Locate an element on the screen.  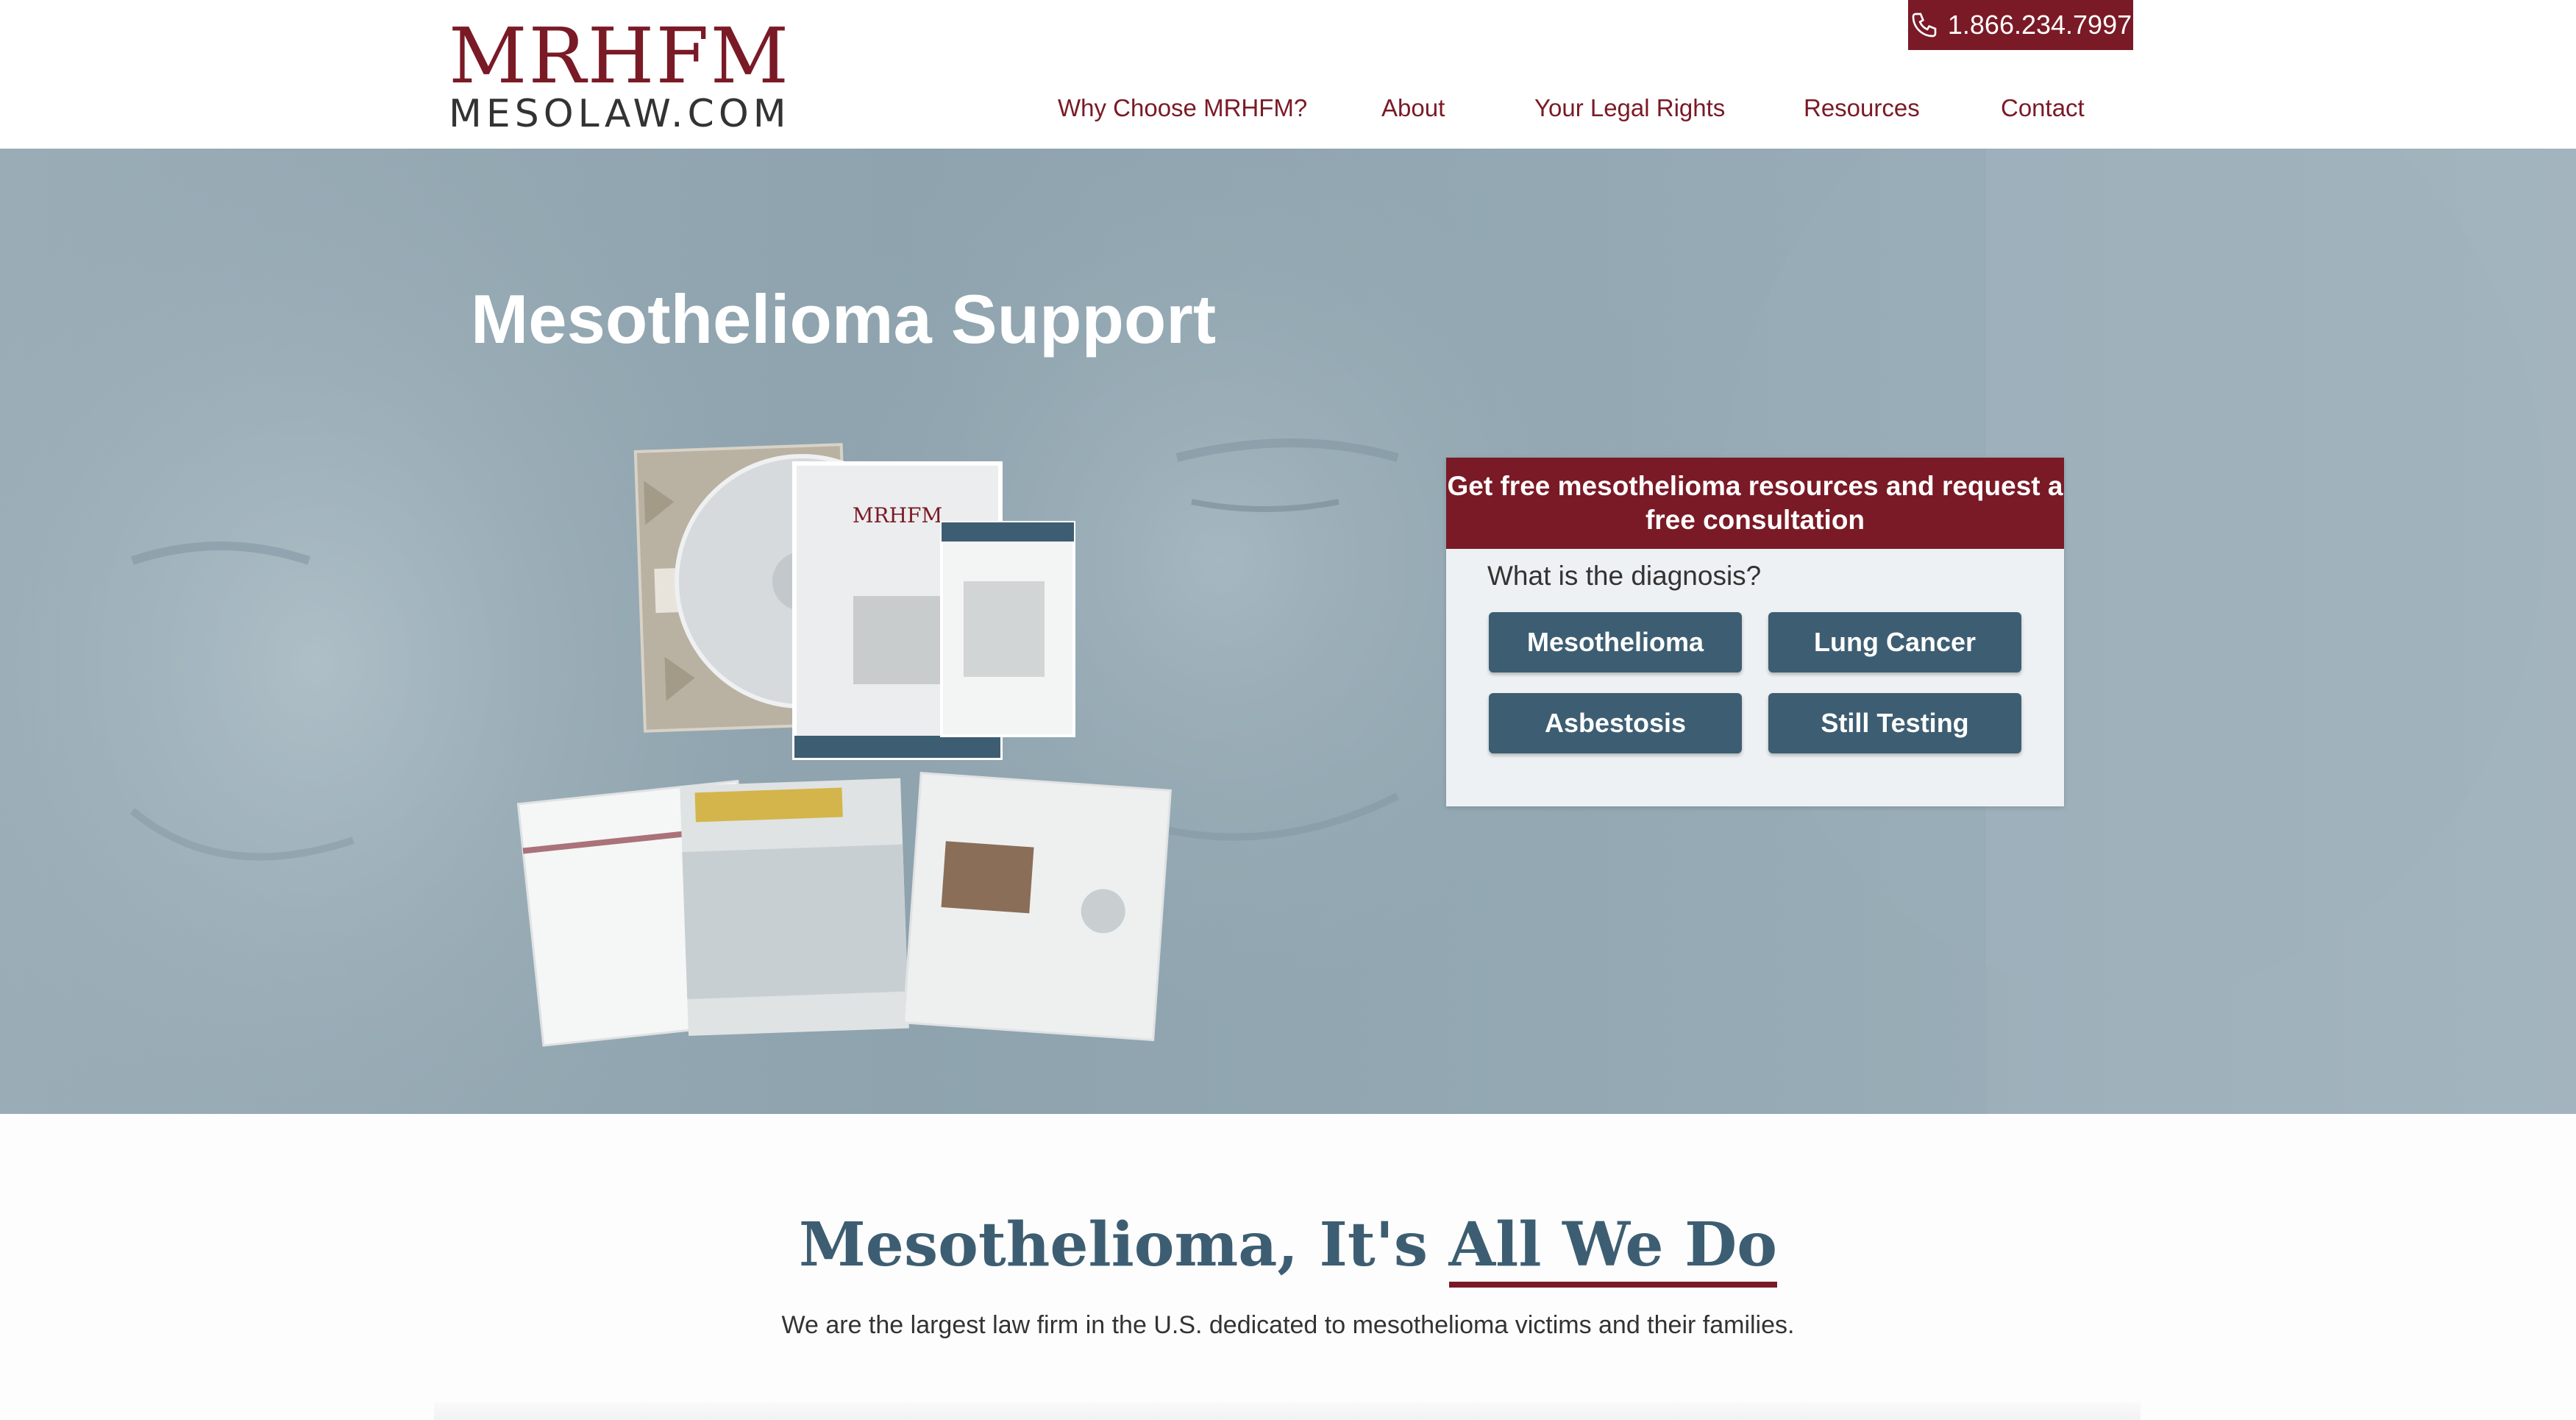
svg-text: MRHFM is located at coordinates (897, 515).